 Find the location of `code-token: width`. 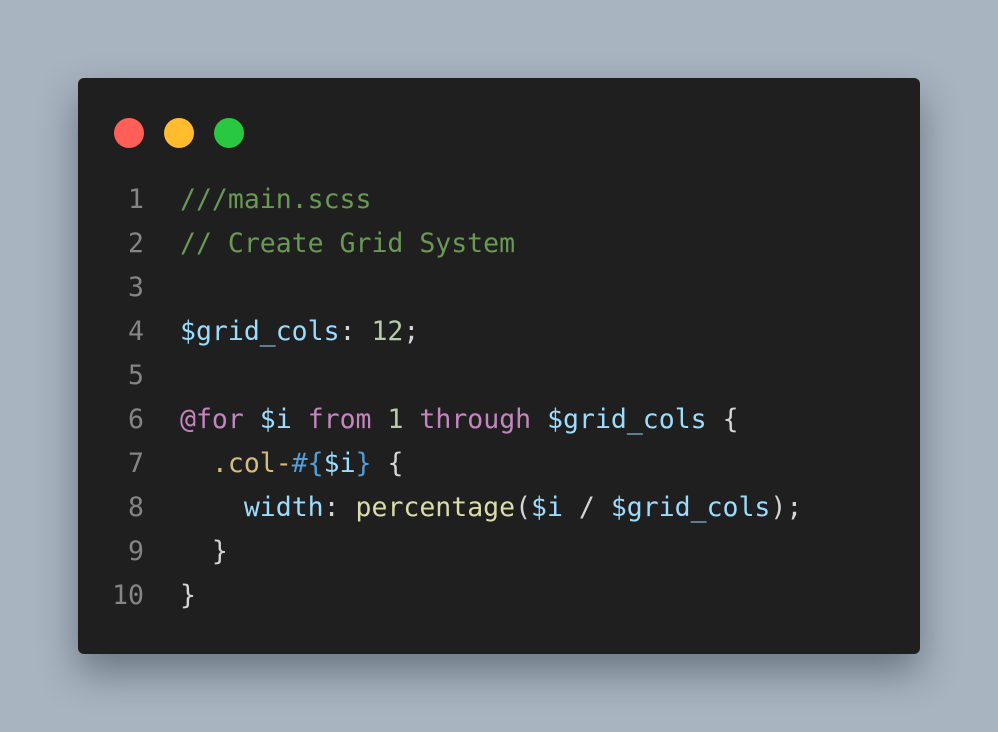

code-token: width is located at coordinates (283, 507).